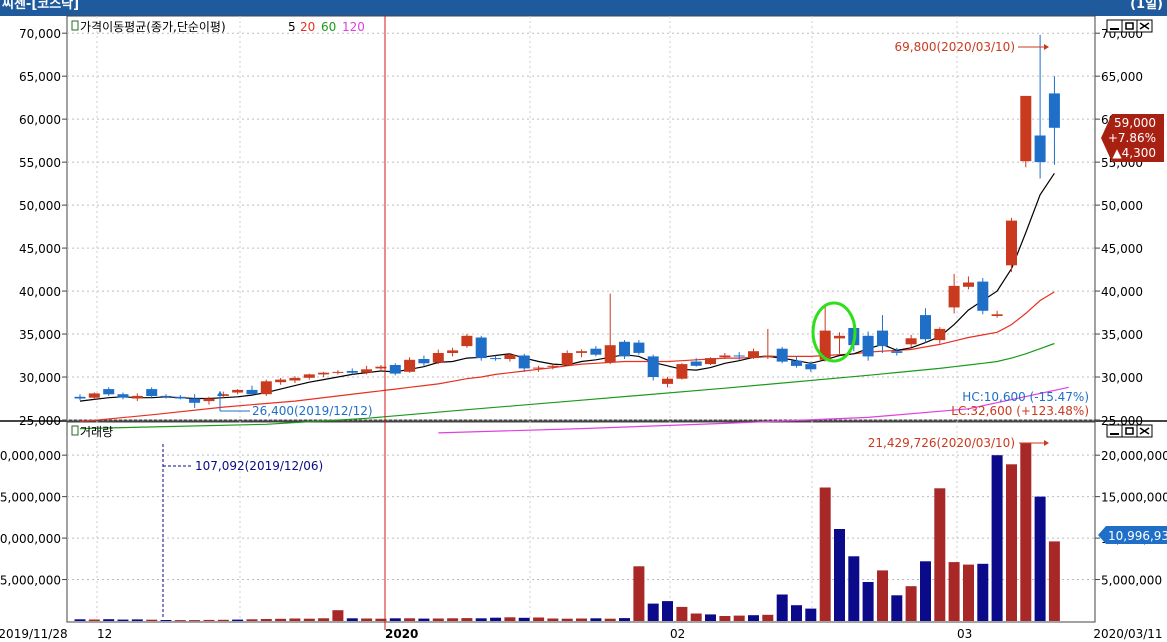 The image size is (1167, 642). What do you see at coordinates (153, 27) in the screenshot?
I see `legend-ma-label: 가격이동평균(종가,단순이평)` at bounding box center [153, 27].